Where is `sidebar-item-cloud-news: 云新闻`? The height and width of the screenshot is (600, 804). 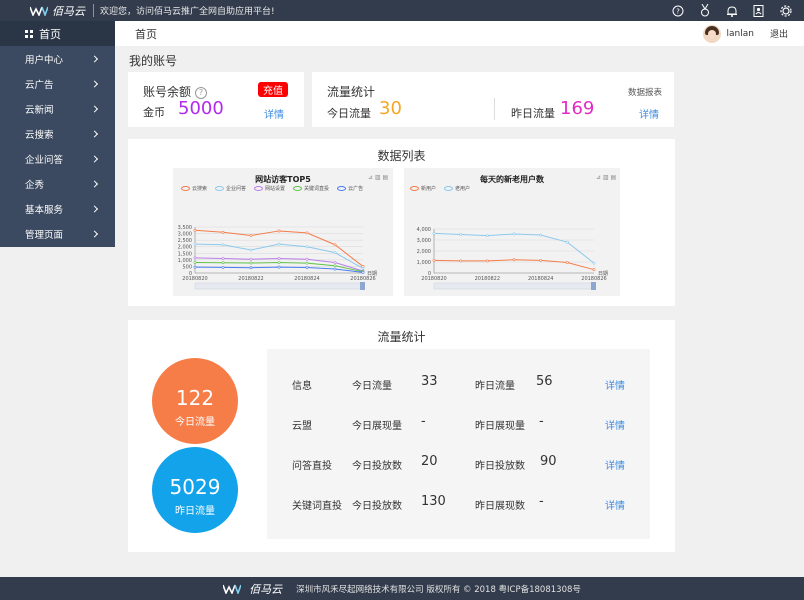 sidebar-item-cloud-news: 云新闻 is located at coordinates (57, 108).